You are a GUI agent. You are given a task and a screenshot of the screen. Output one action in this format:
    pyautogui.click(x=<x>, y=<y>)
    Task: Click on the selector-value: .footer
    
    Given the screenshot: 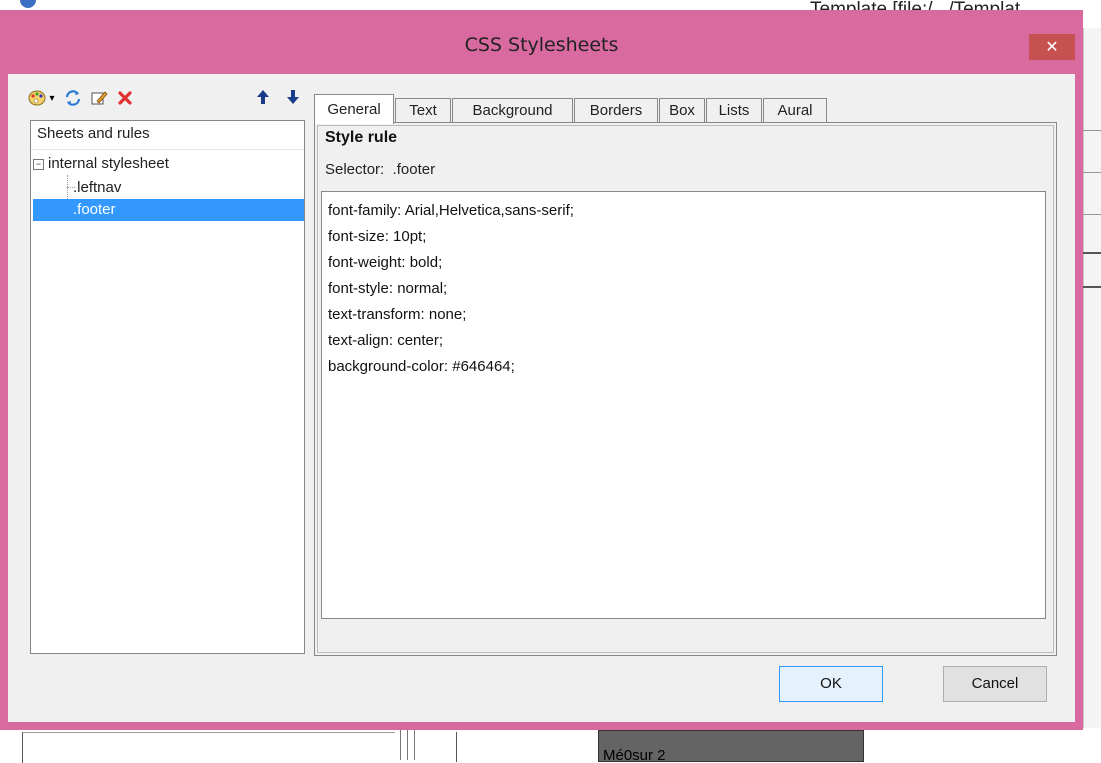 What is the action you would take?
    pyautogui.click(x=414, y=169)
    